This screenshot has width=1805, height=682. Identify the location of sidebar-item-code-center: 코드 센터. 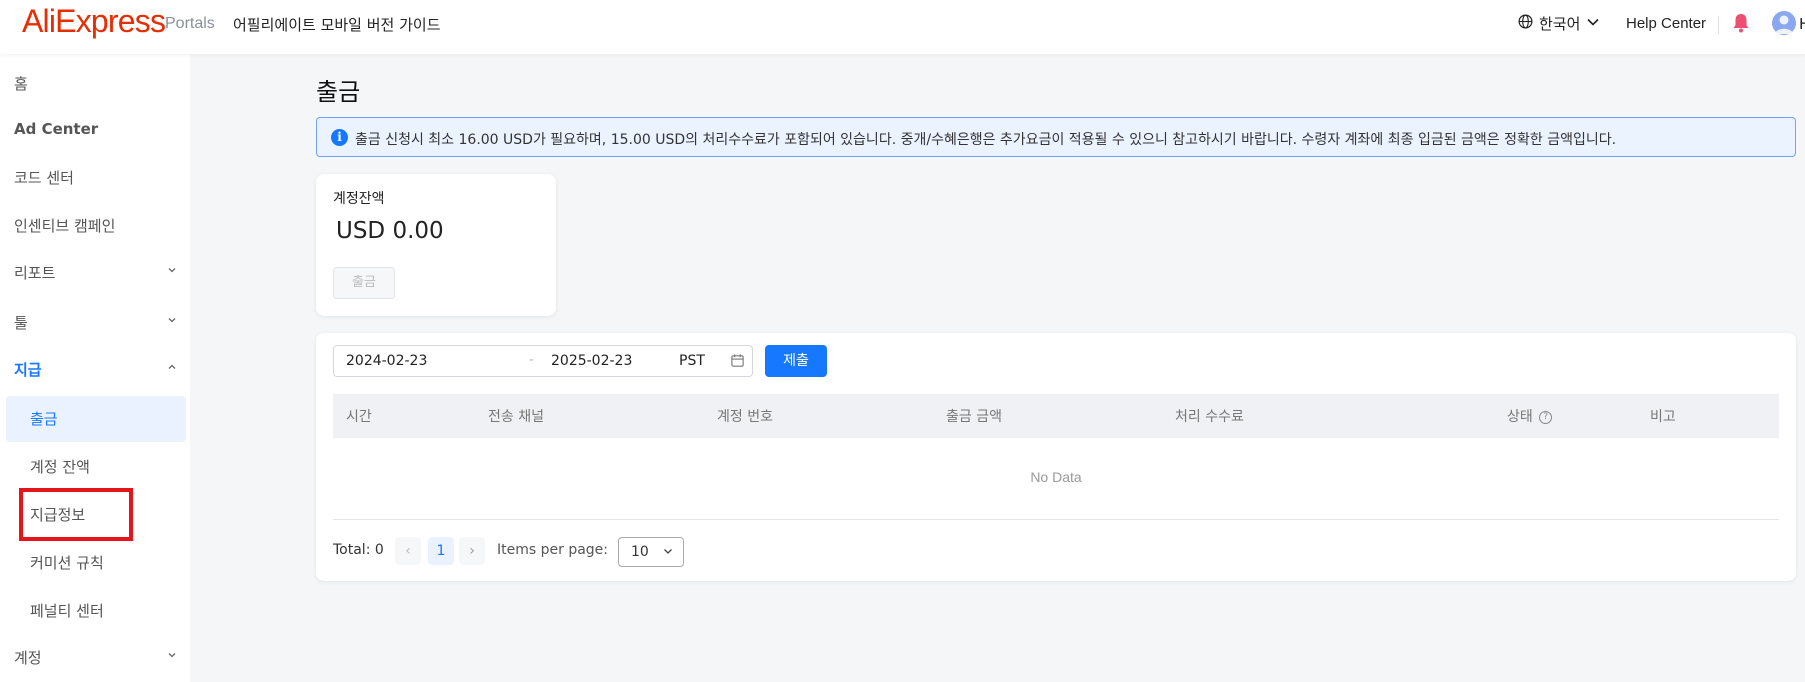
(93, 178).